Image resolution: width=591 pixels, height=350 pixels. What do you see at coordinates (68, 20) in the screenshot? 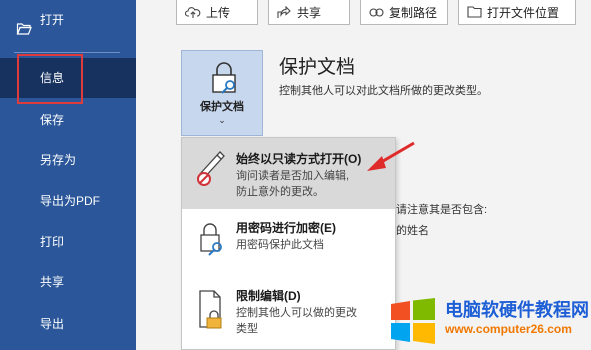
I see `sidebar-item-open: 打开` at bounding box center [68, 20].